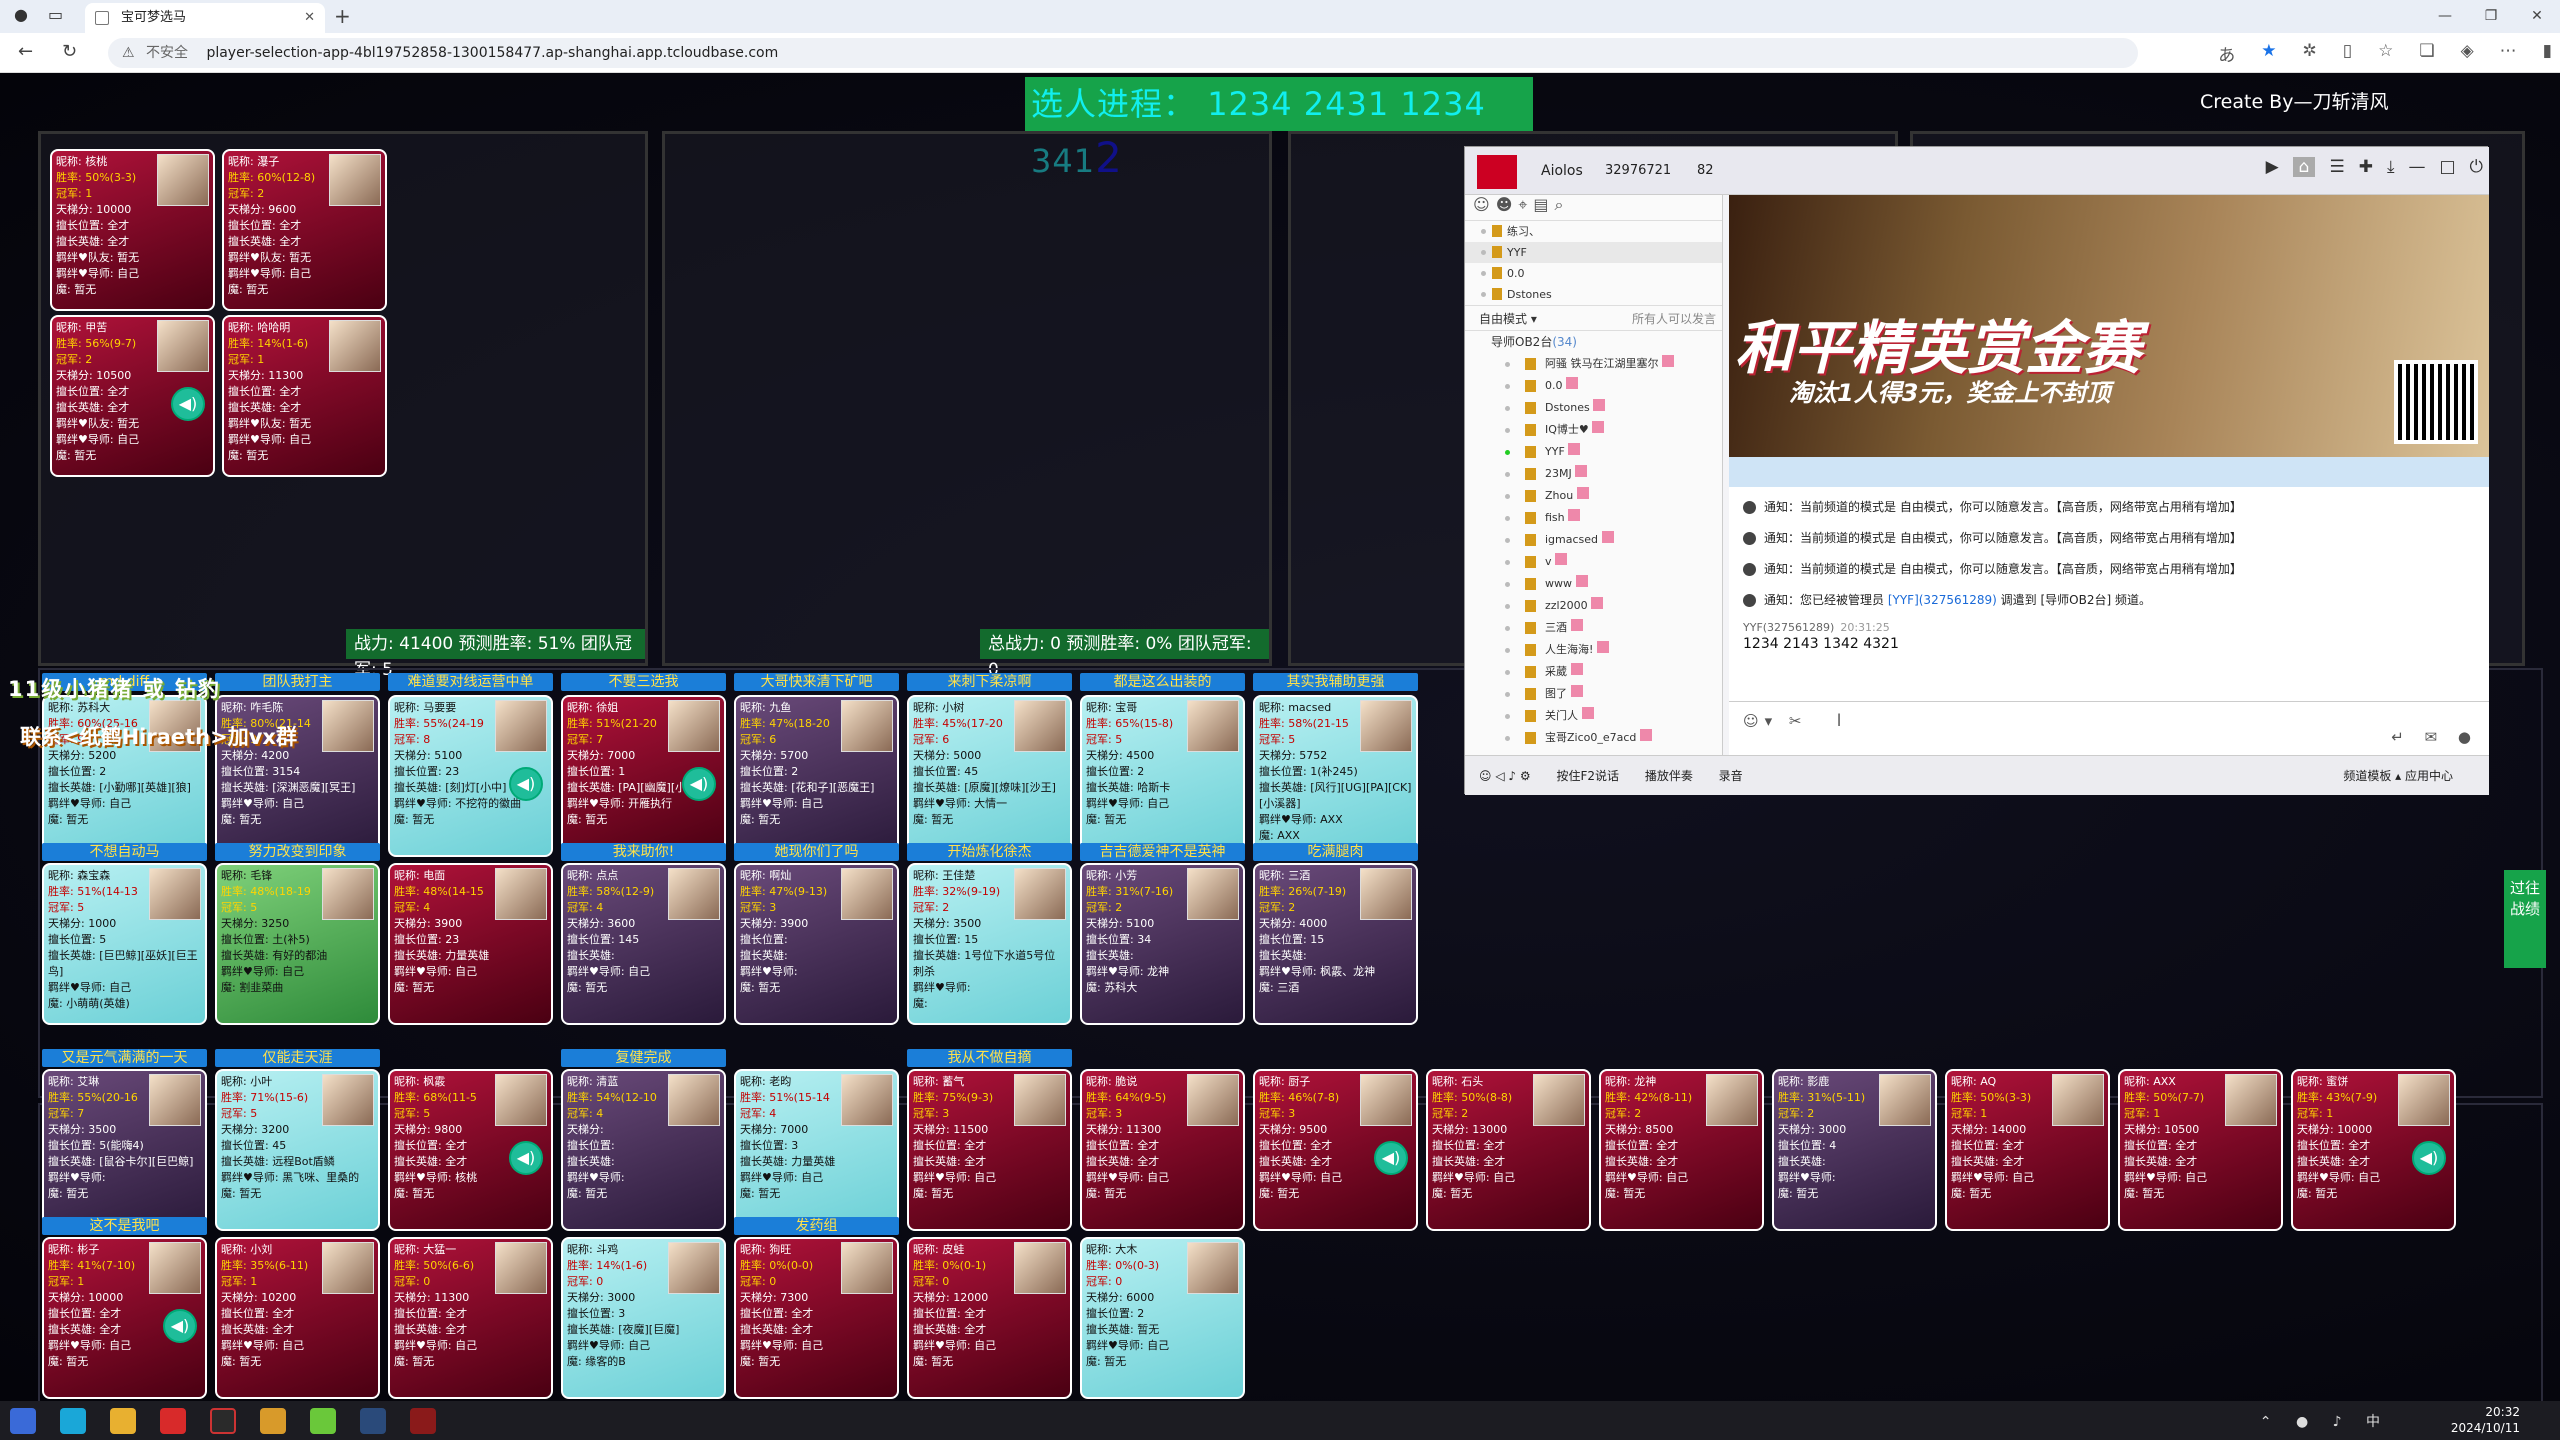 The width and height of the screenshot is (2560, 1440). What do you see at coordinates (1593, 430) in the screenshot?
I see `member-item: IQ博士♥` at bounding box center [1593, 430].